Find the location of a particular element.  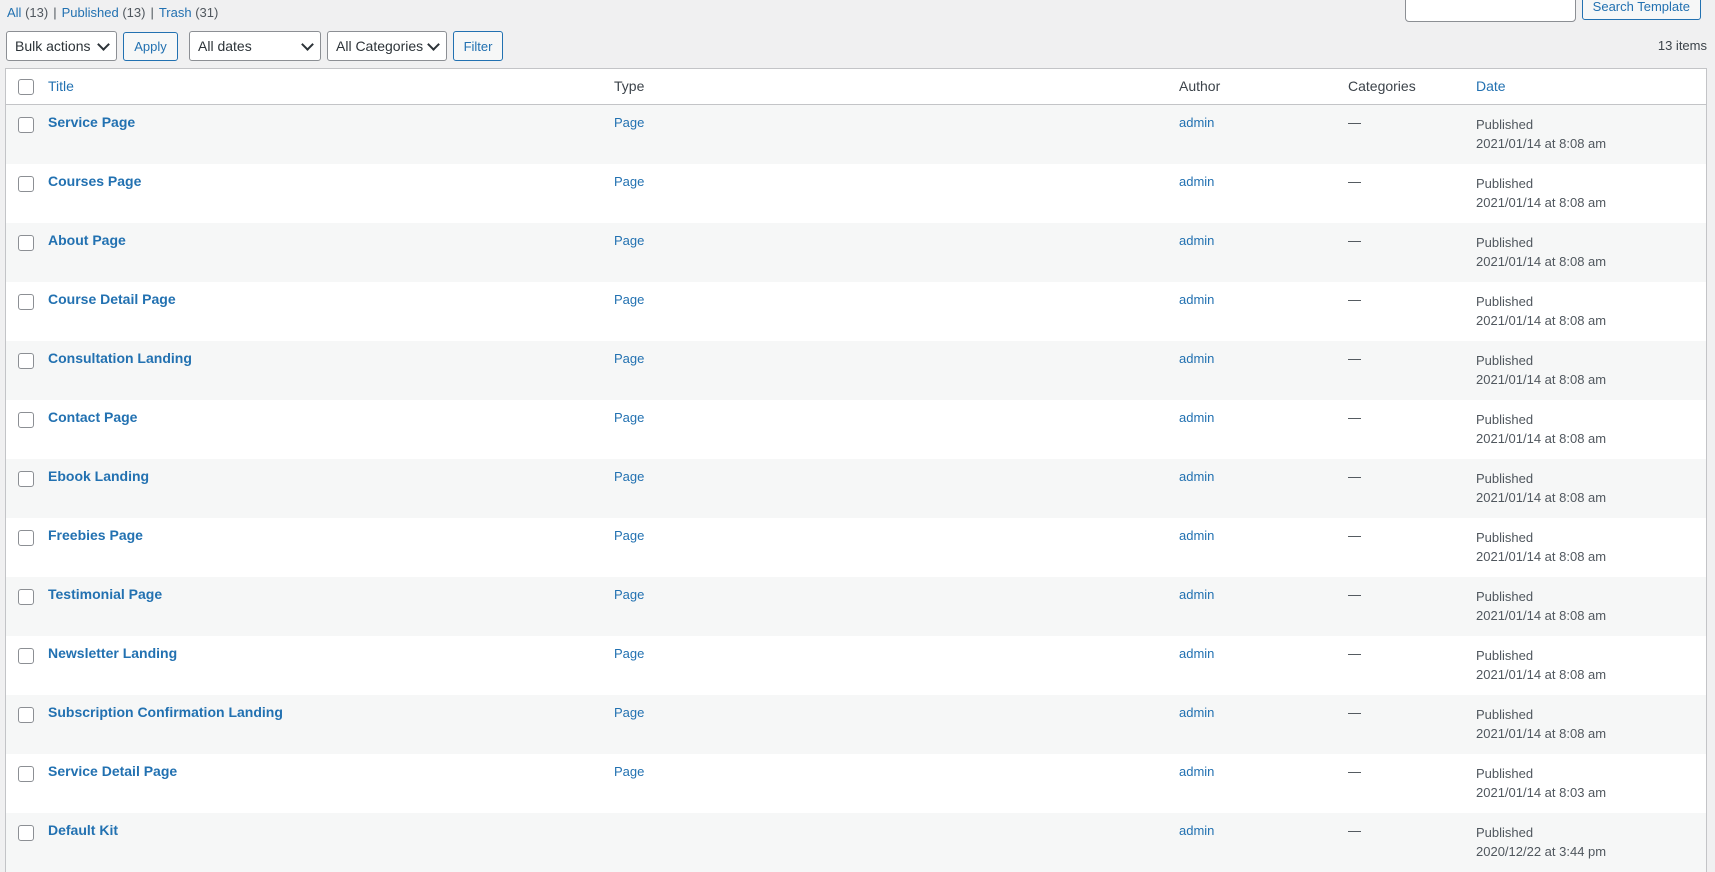

view-all-link: All (13) is located at coordinates (27, 12).